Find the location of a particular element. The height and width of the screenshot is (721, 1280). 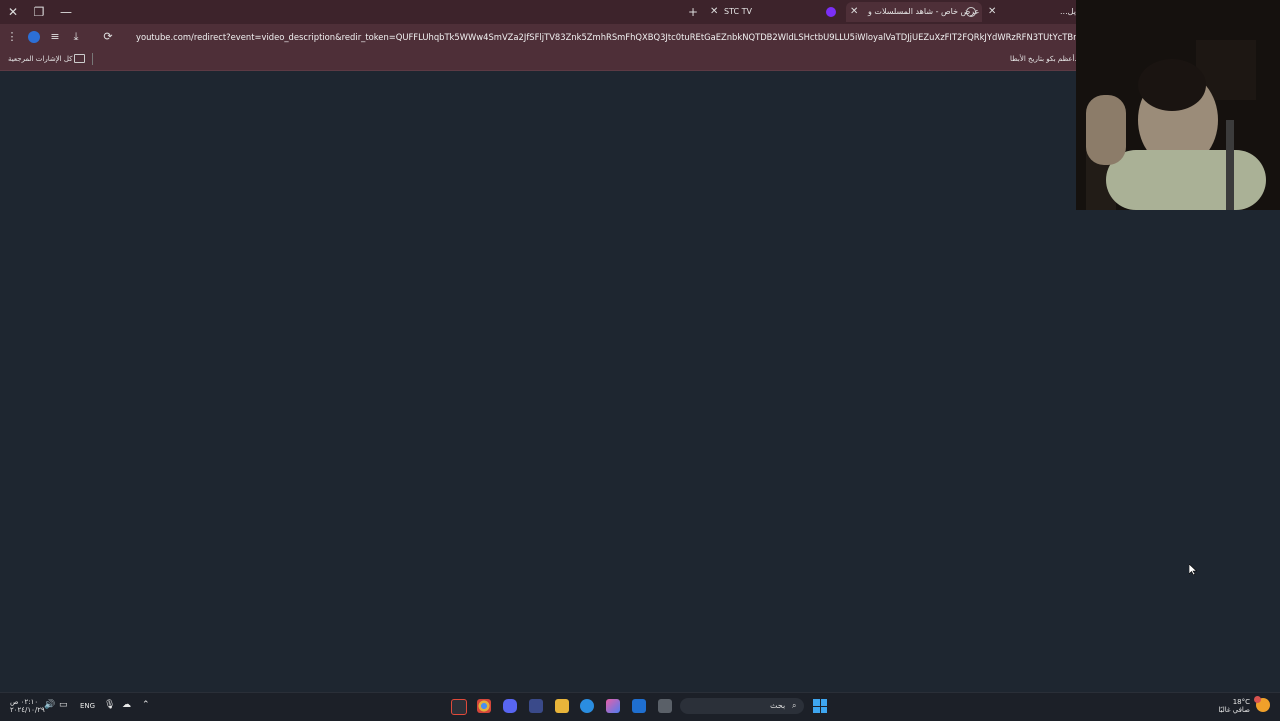

divider is located at coordinates (92, 59).